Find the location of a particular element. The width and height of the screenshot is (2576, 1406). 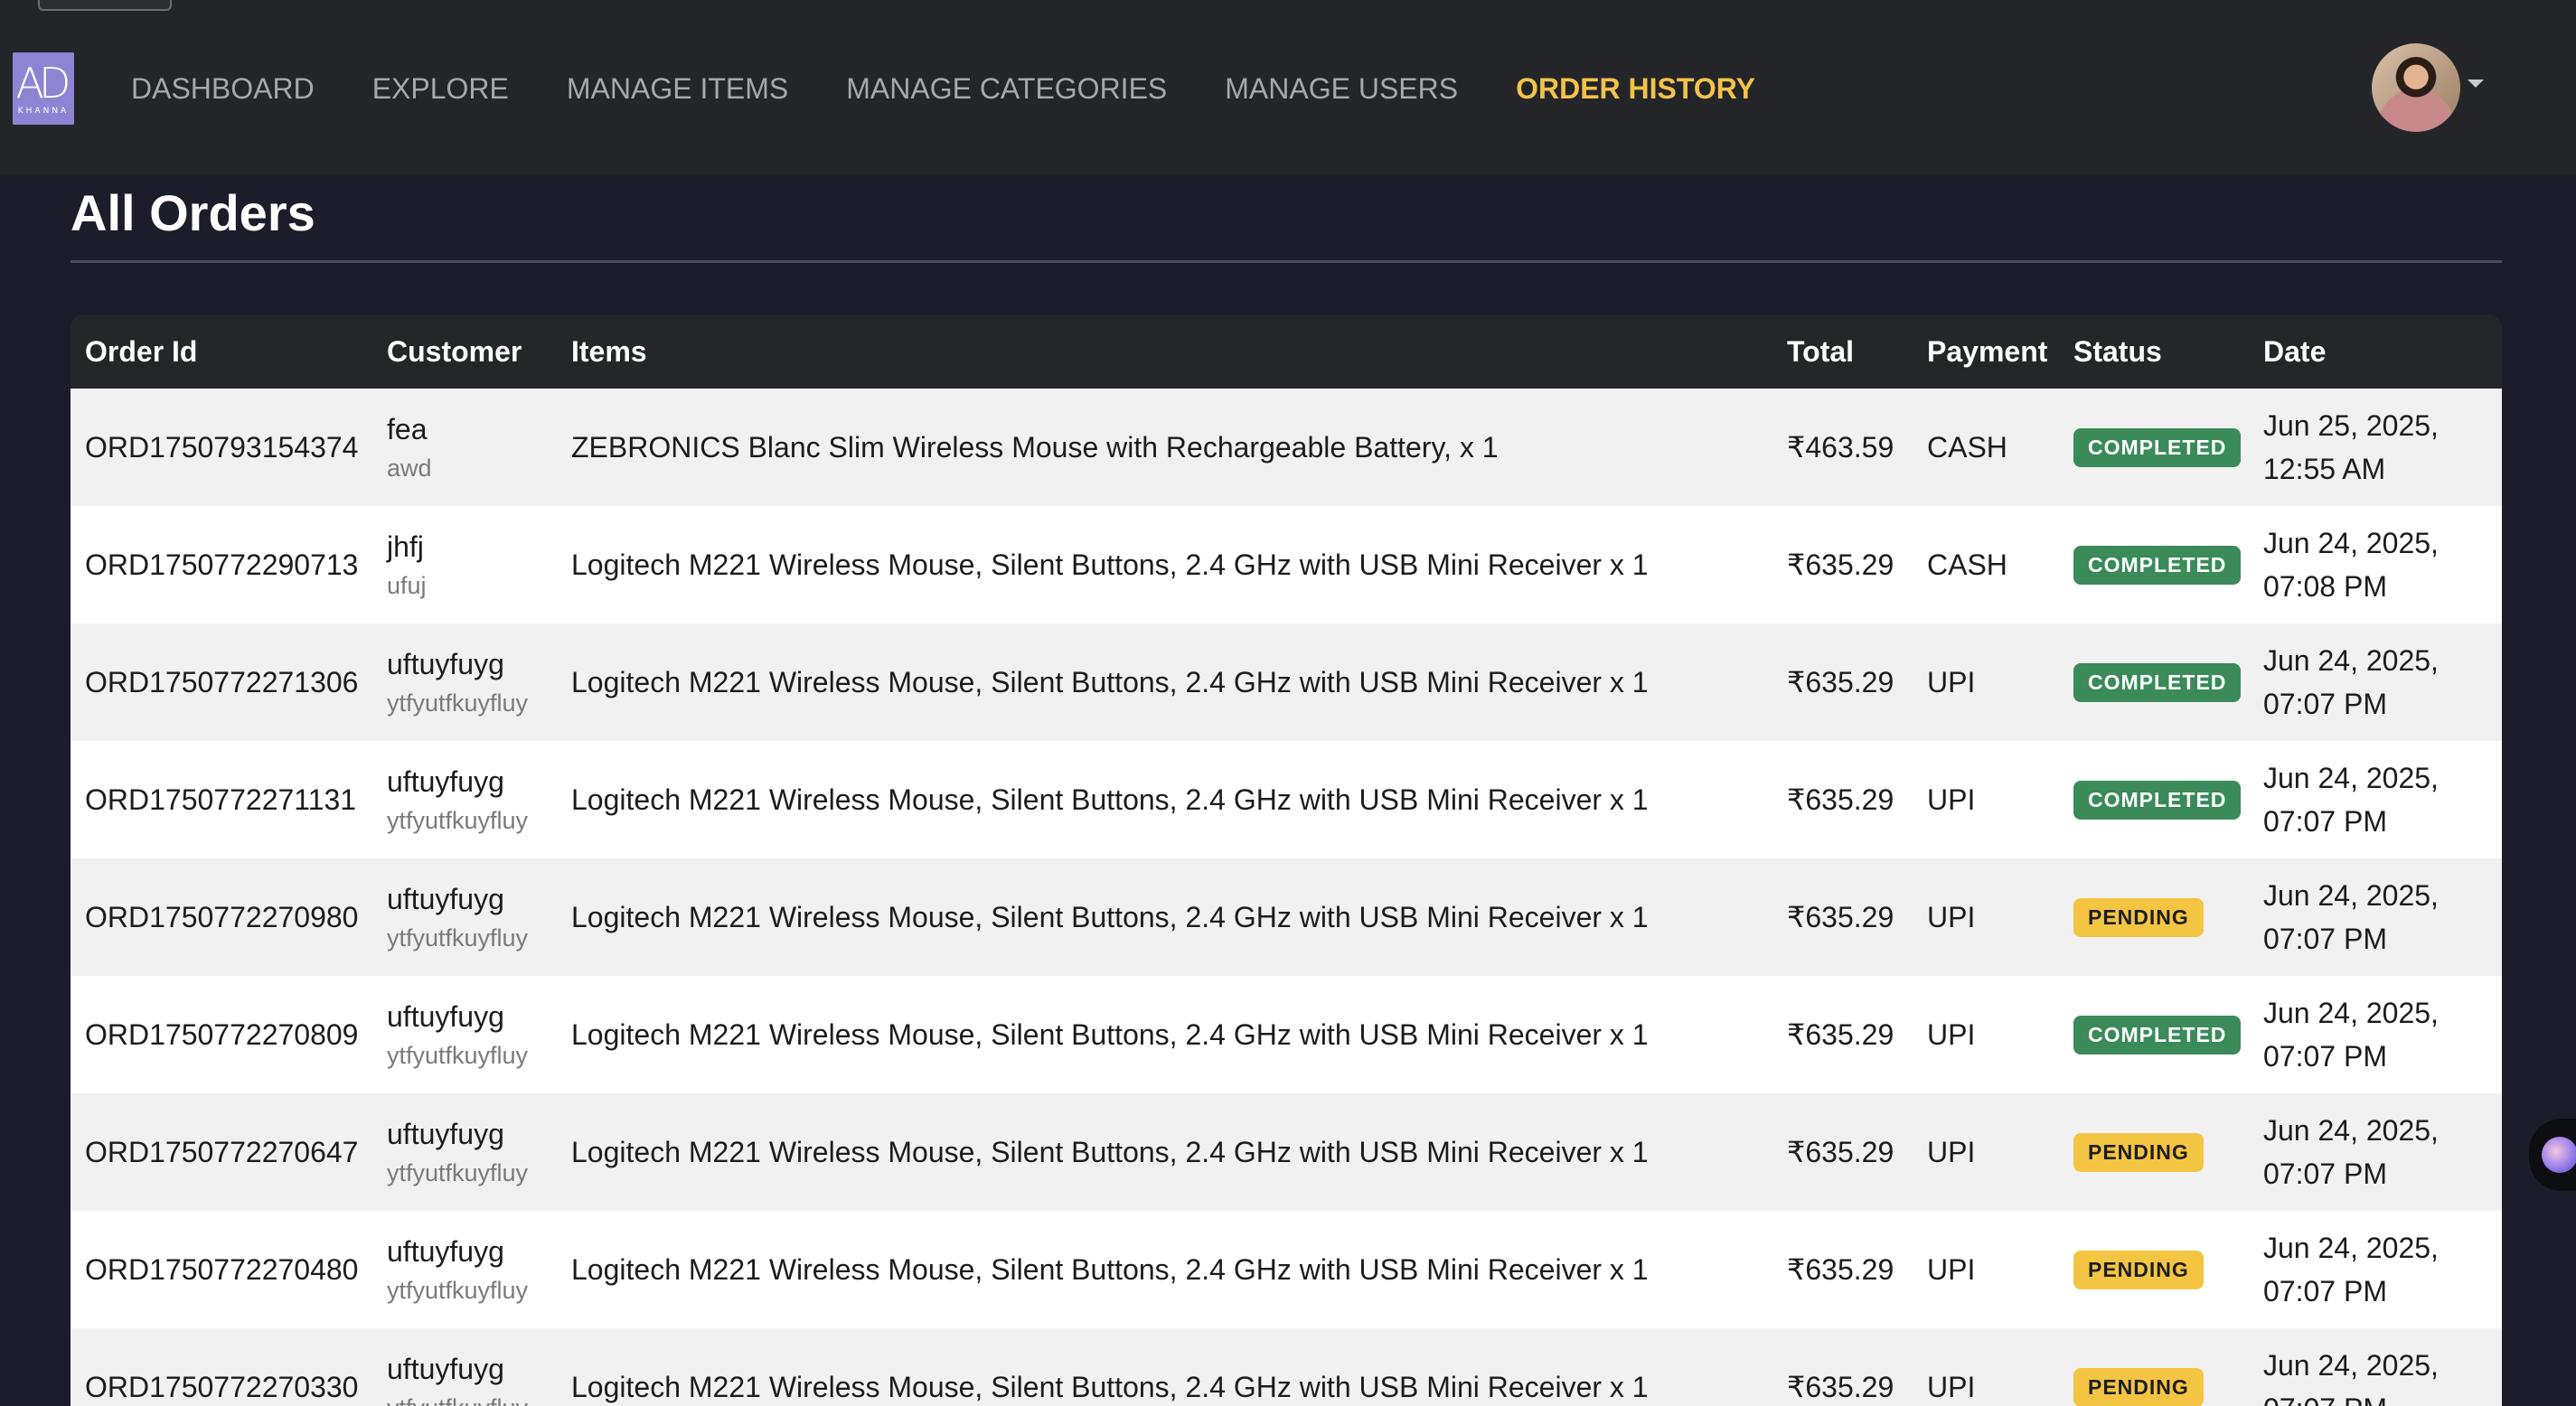

top-tab-chip is located at coordinates (105, 5).